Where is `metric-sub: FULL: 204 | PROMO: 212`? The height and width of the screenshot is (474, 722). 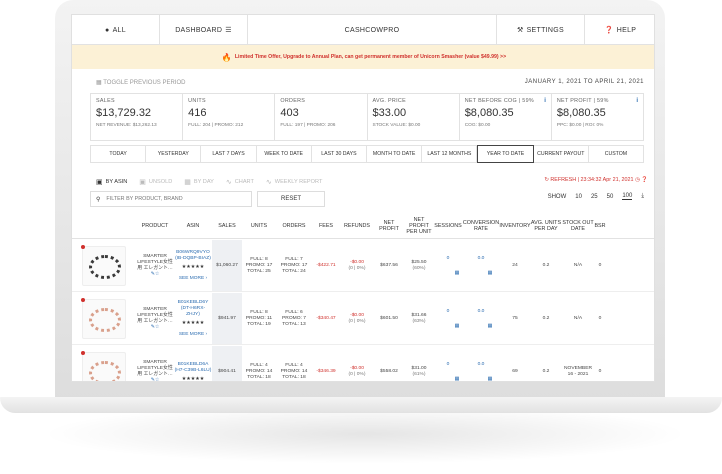
metric-sub: FULL: 204 | PROMO: 212 is located at coordinates (216, 125).